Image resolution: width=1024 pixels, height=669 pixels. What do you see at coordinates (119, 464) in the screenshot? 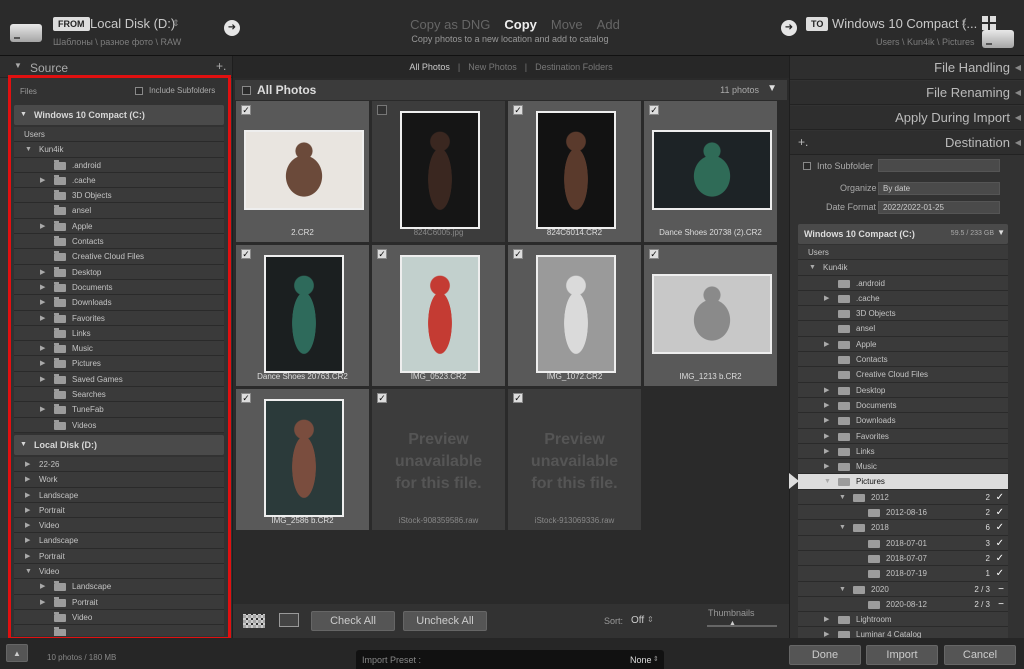
I see `tree-row: ▶ 22-26` at bounding box center [119, 464].